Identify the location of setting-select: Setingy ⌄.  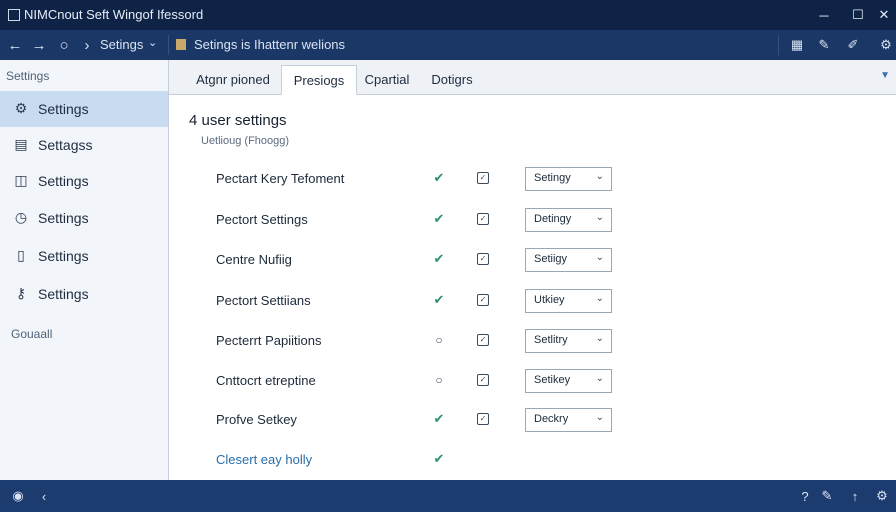
(568, 179).